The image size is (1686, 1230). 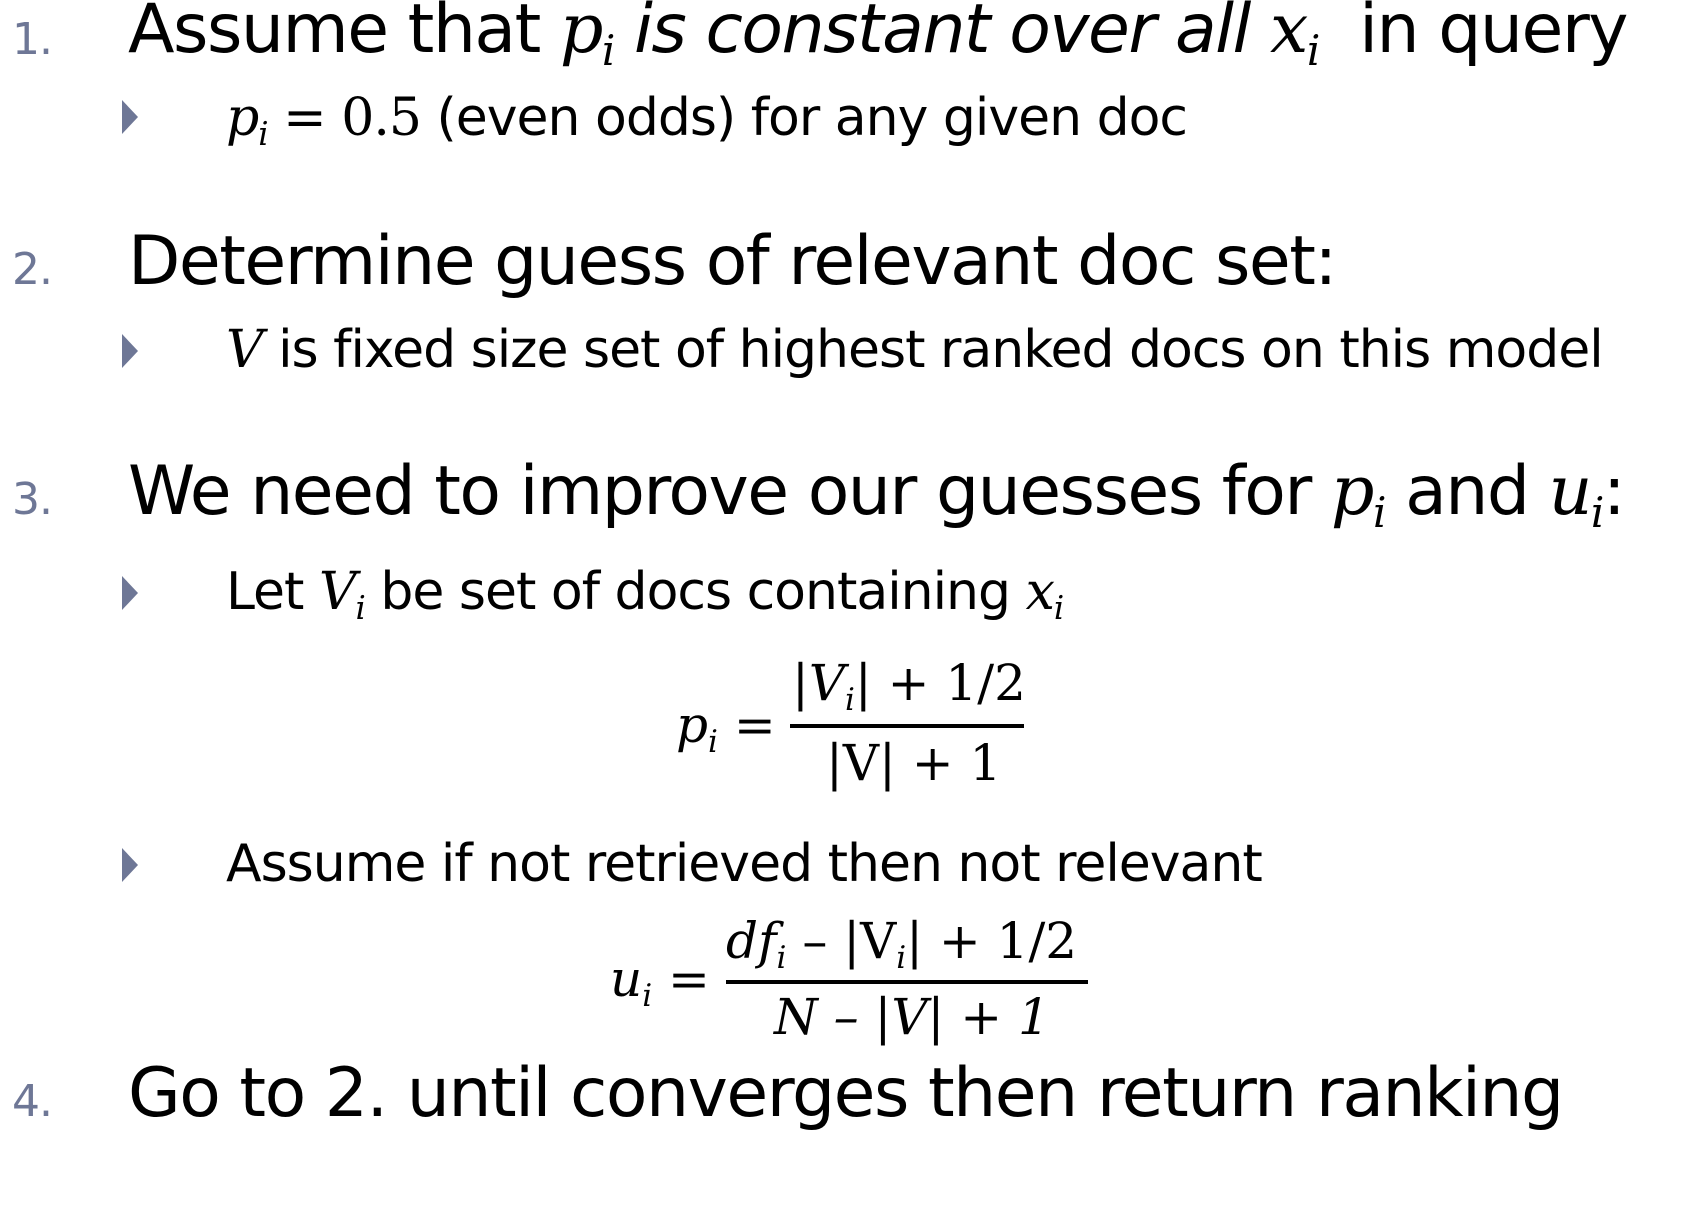 I want to click on step-number: 4., so click(x=32, y=1101).